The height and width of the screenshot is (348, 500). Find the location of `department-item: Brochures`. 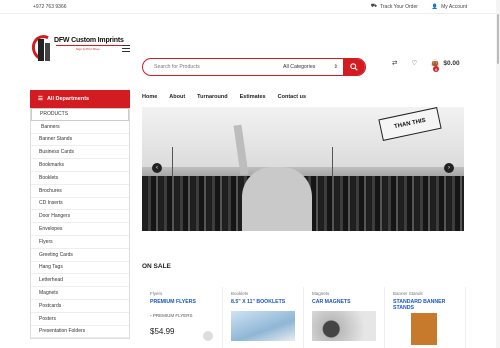

department-item: Brochures is located at coordinates (80, 191).